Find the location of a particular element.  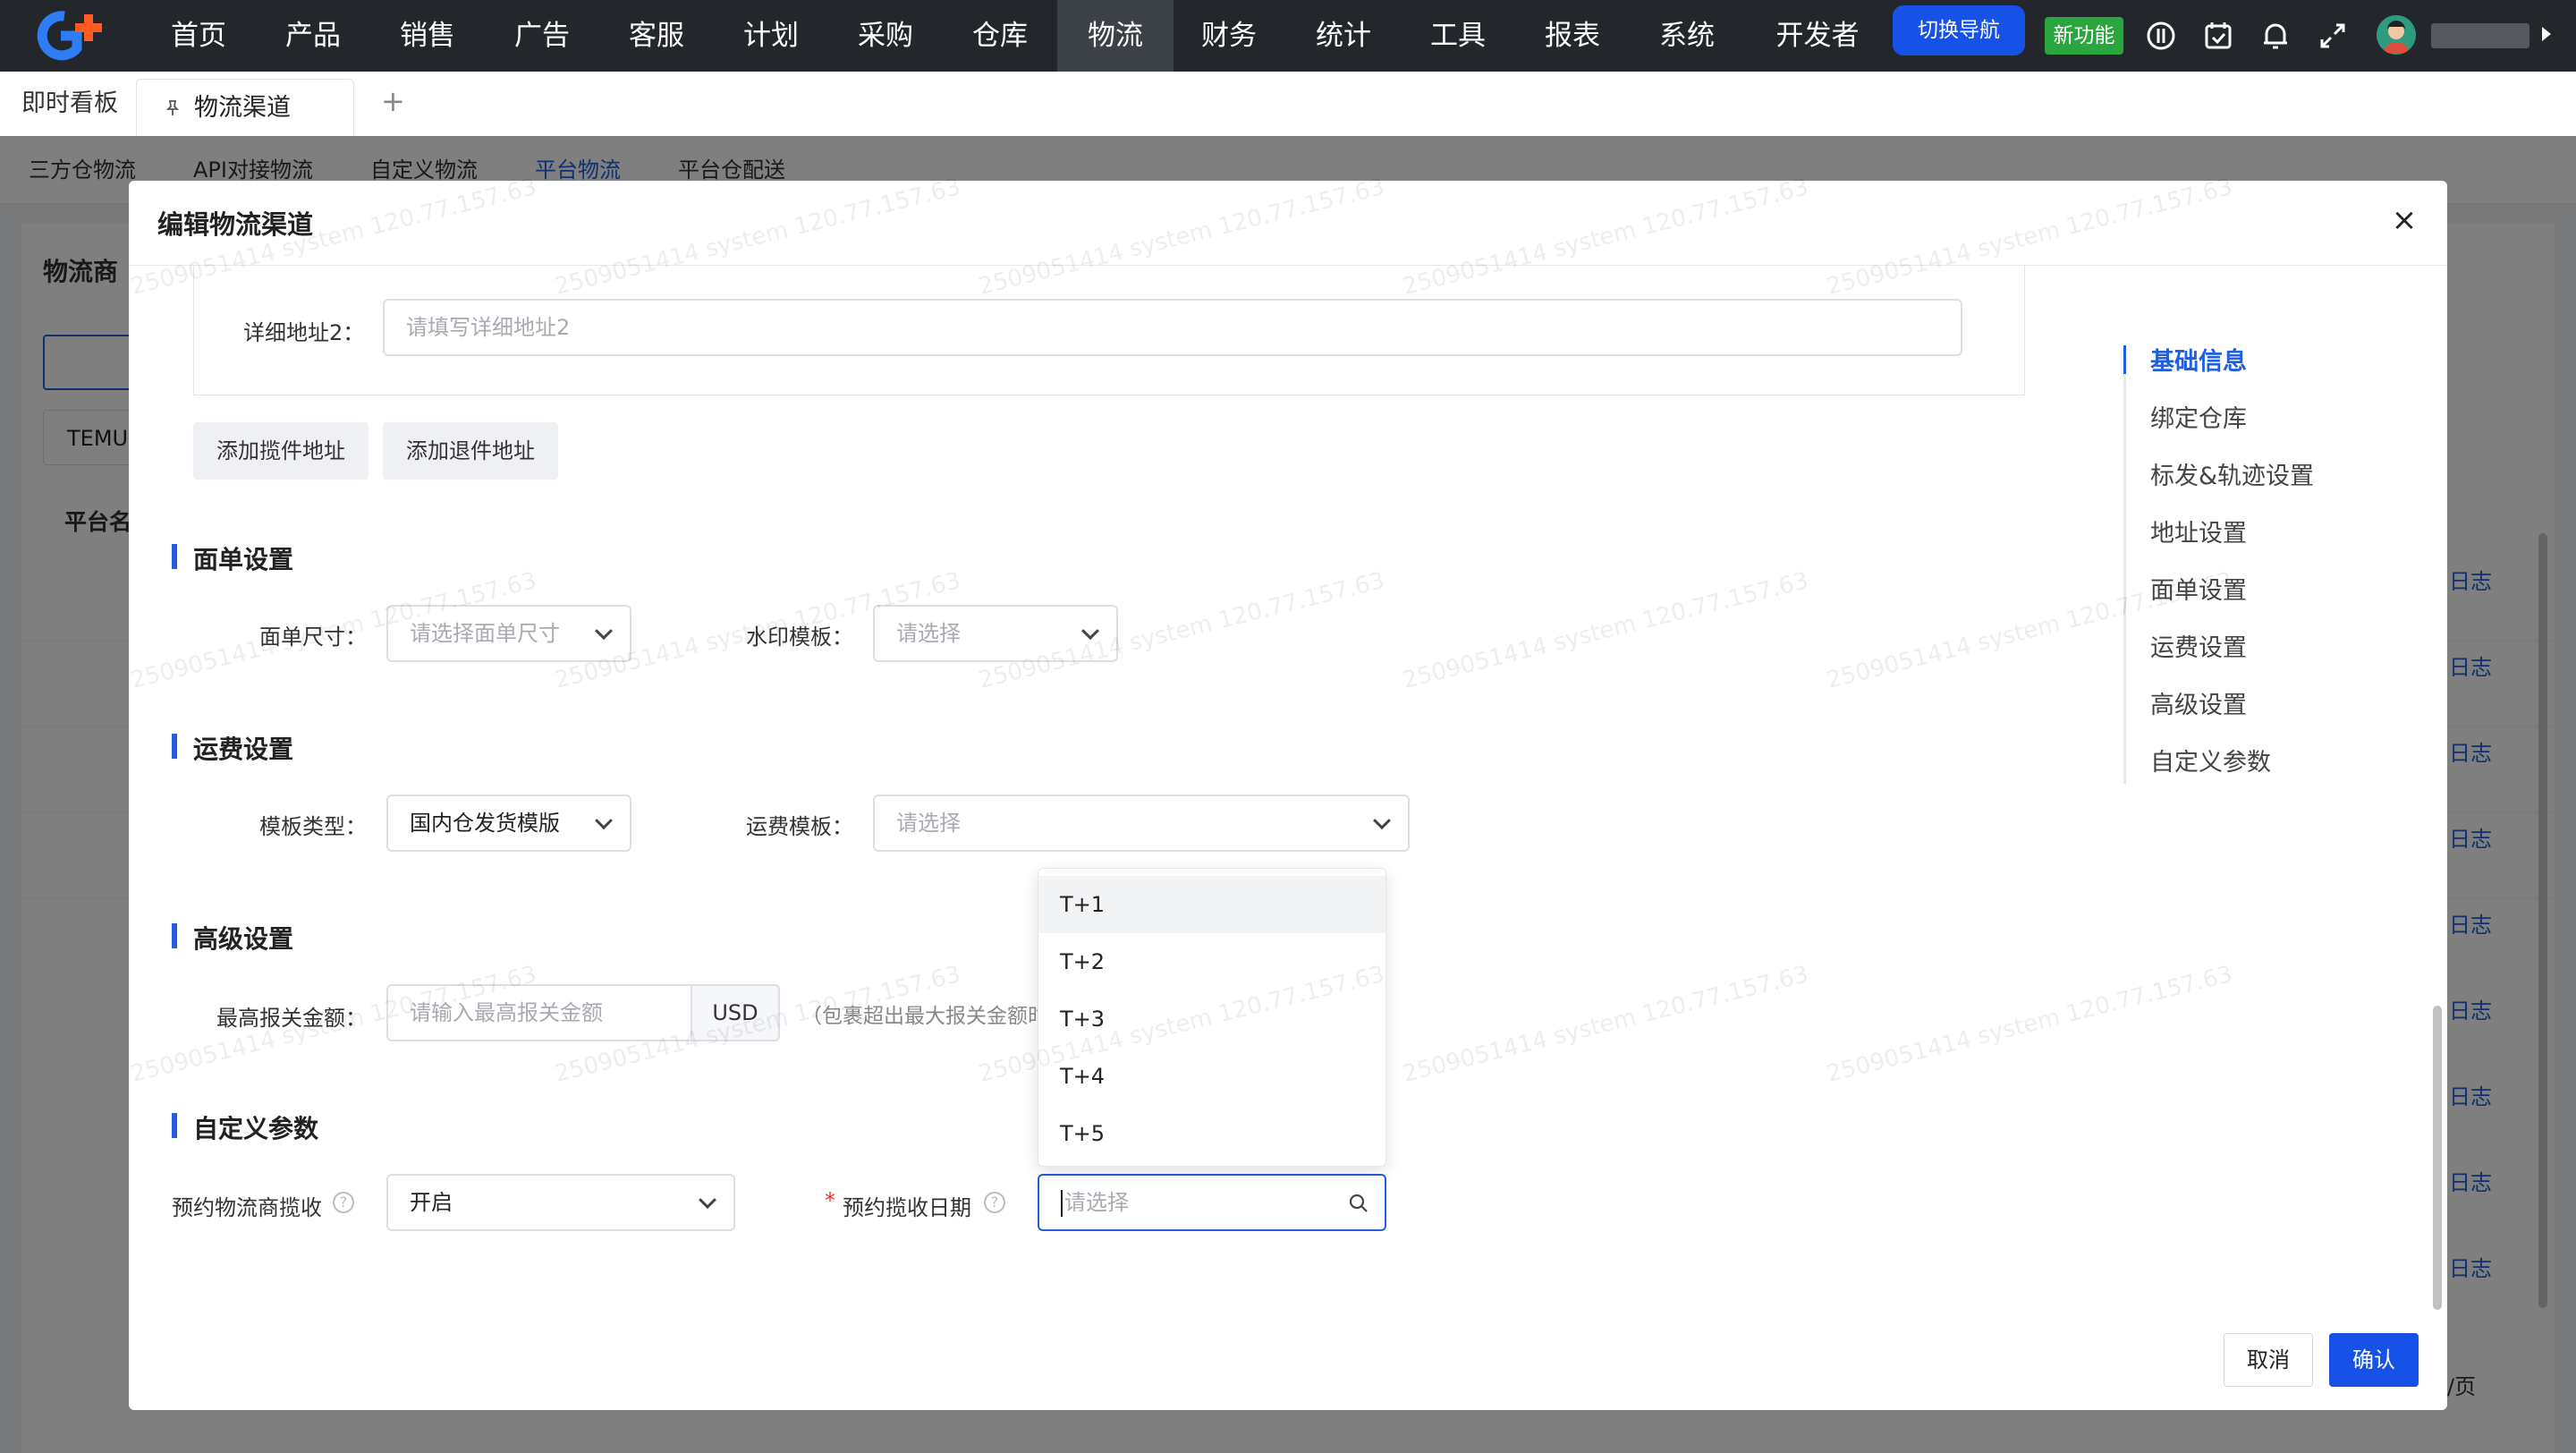

cancel-button: 取消 is located at coordinates (2268, 1360).